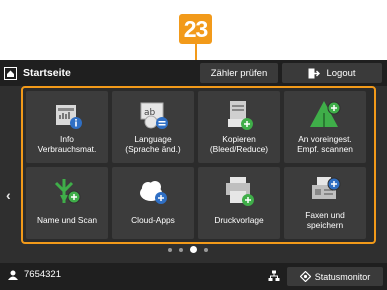 Image resolution: width=387 pixels, height=290 pixels. I want to click on page-dot-active, so click(193, 249).